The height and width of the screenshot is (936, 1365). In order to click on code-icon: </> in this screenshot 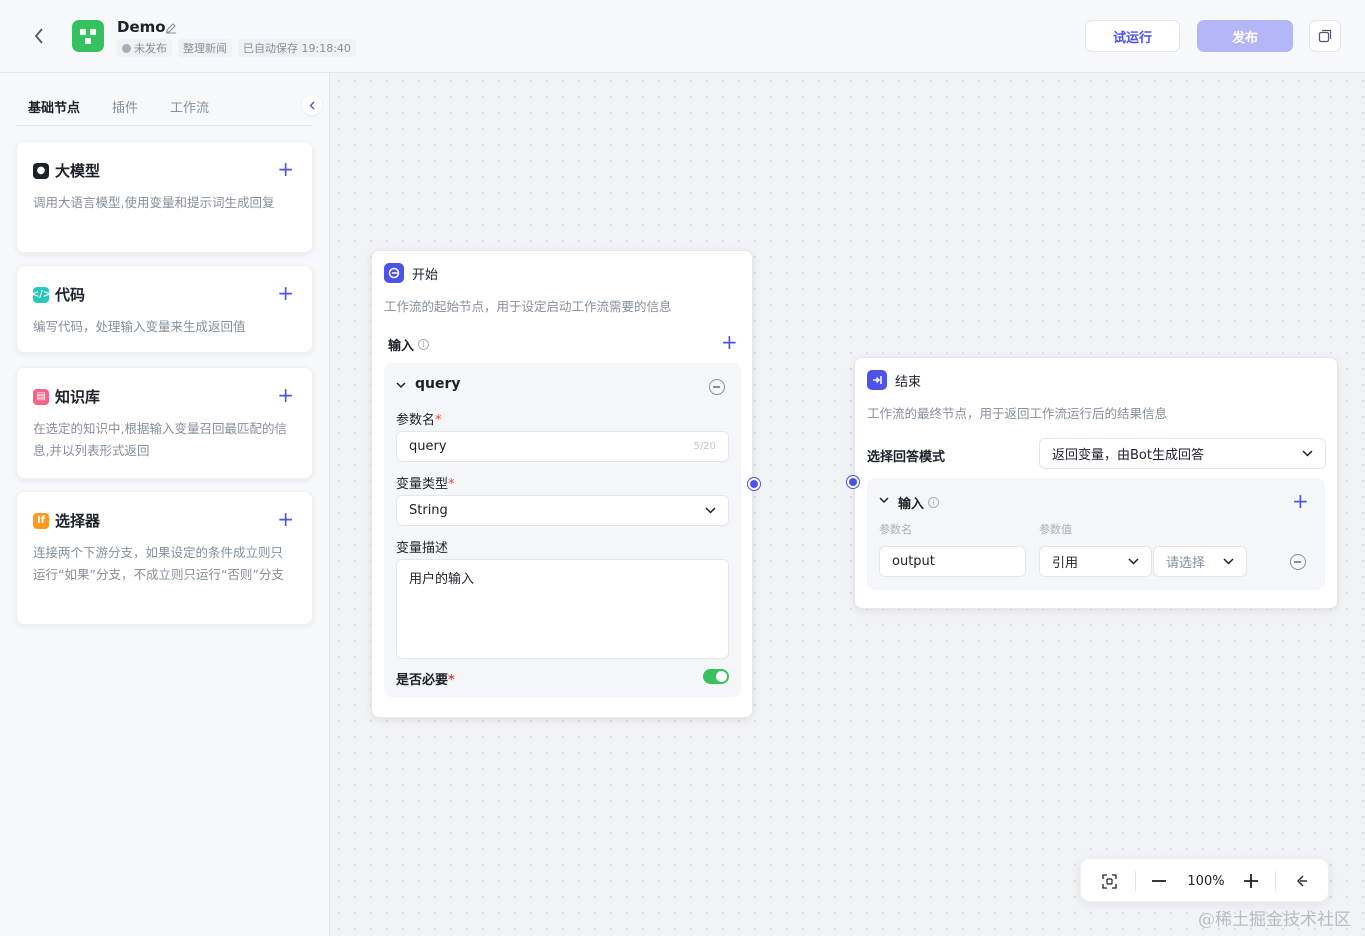, I will do `click(41, 294)`.